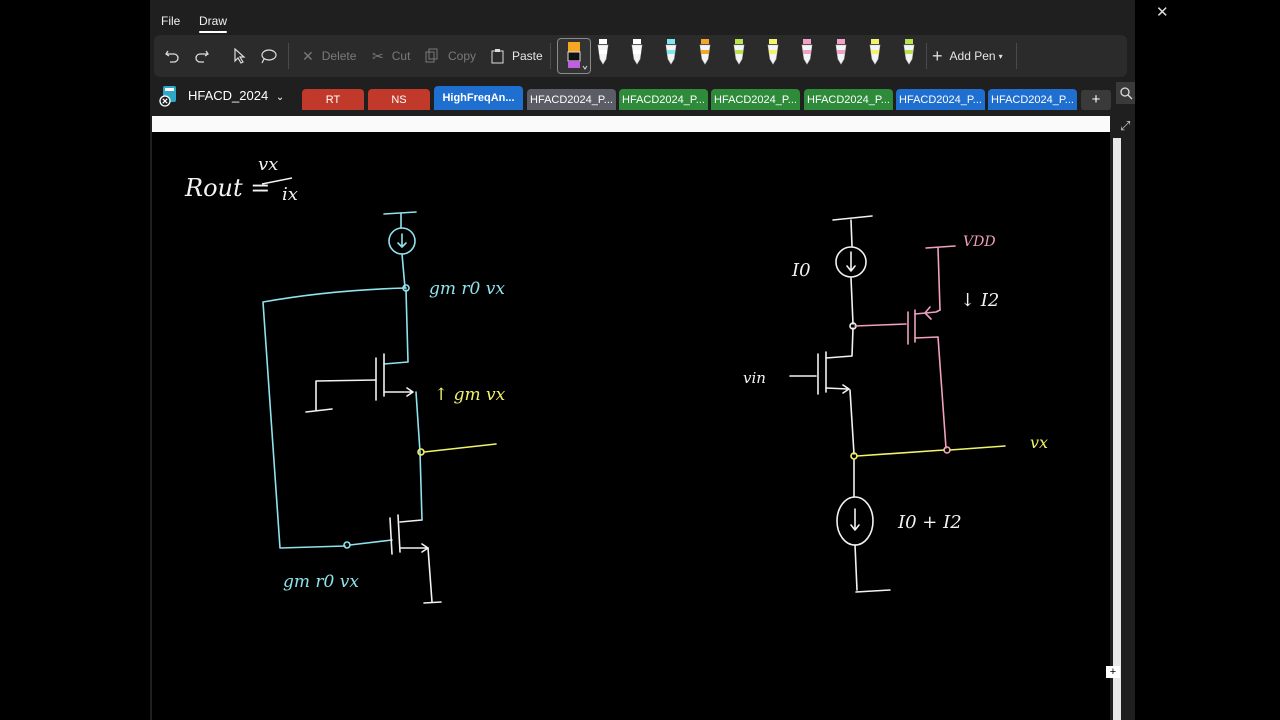  I want to click on label-vin: vin, so click(754, 378).